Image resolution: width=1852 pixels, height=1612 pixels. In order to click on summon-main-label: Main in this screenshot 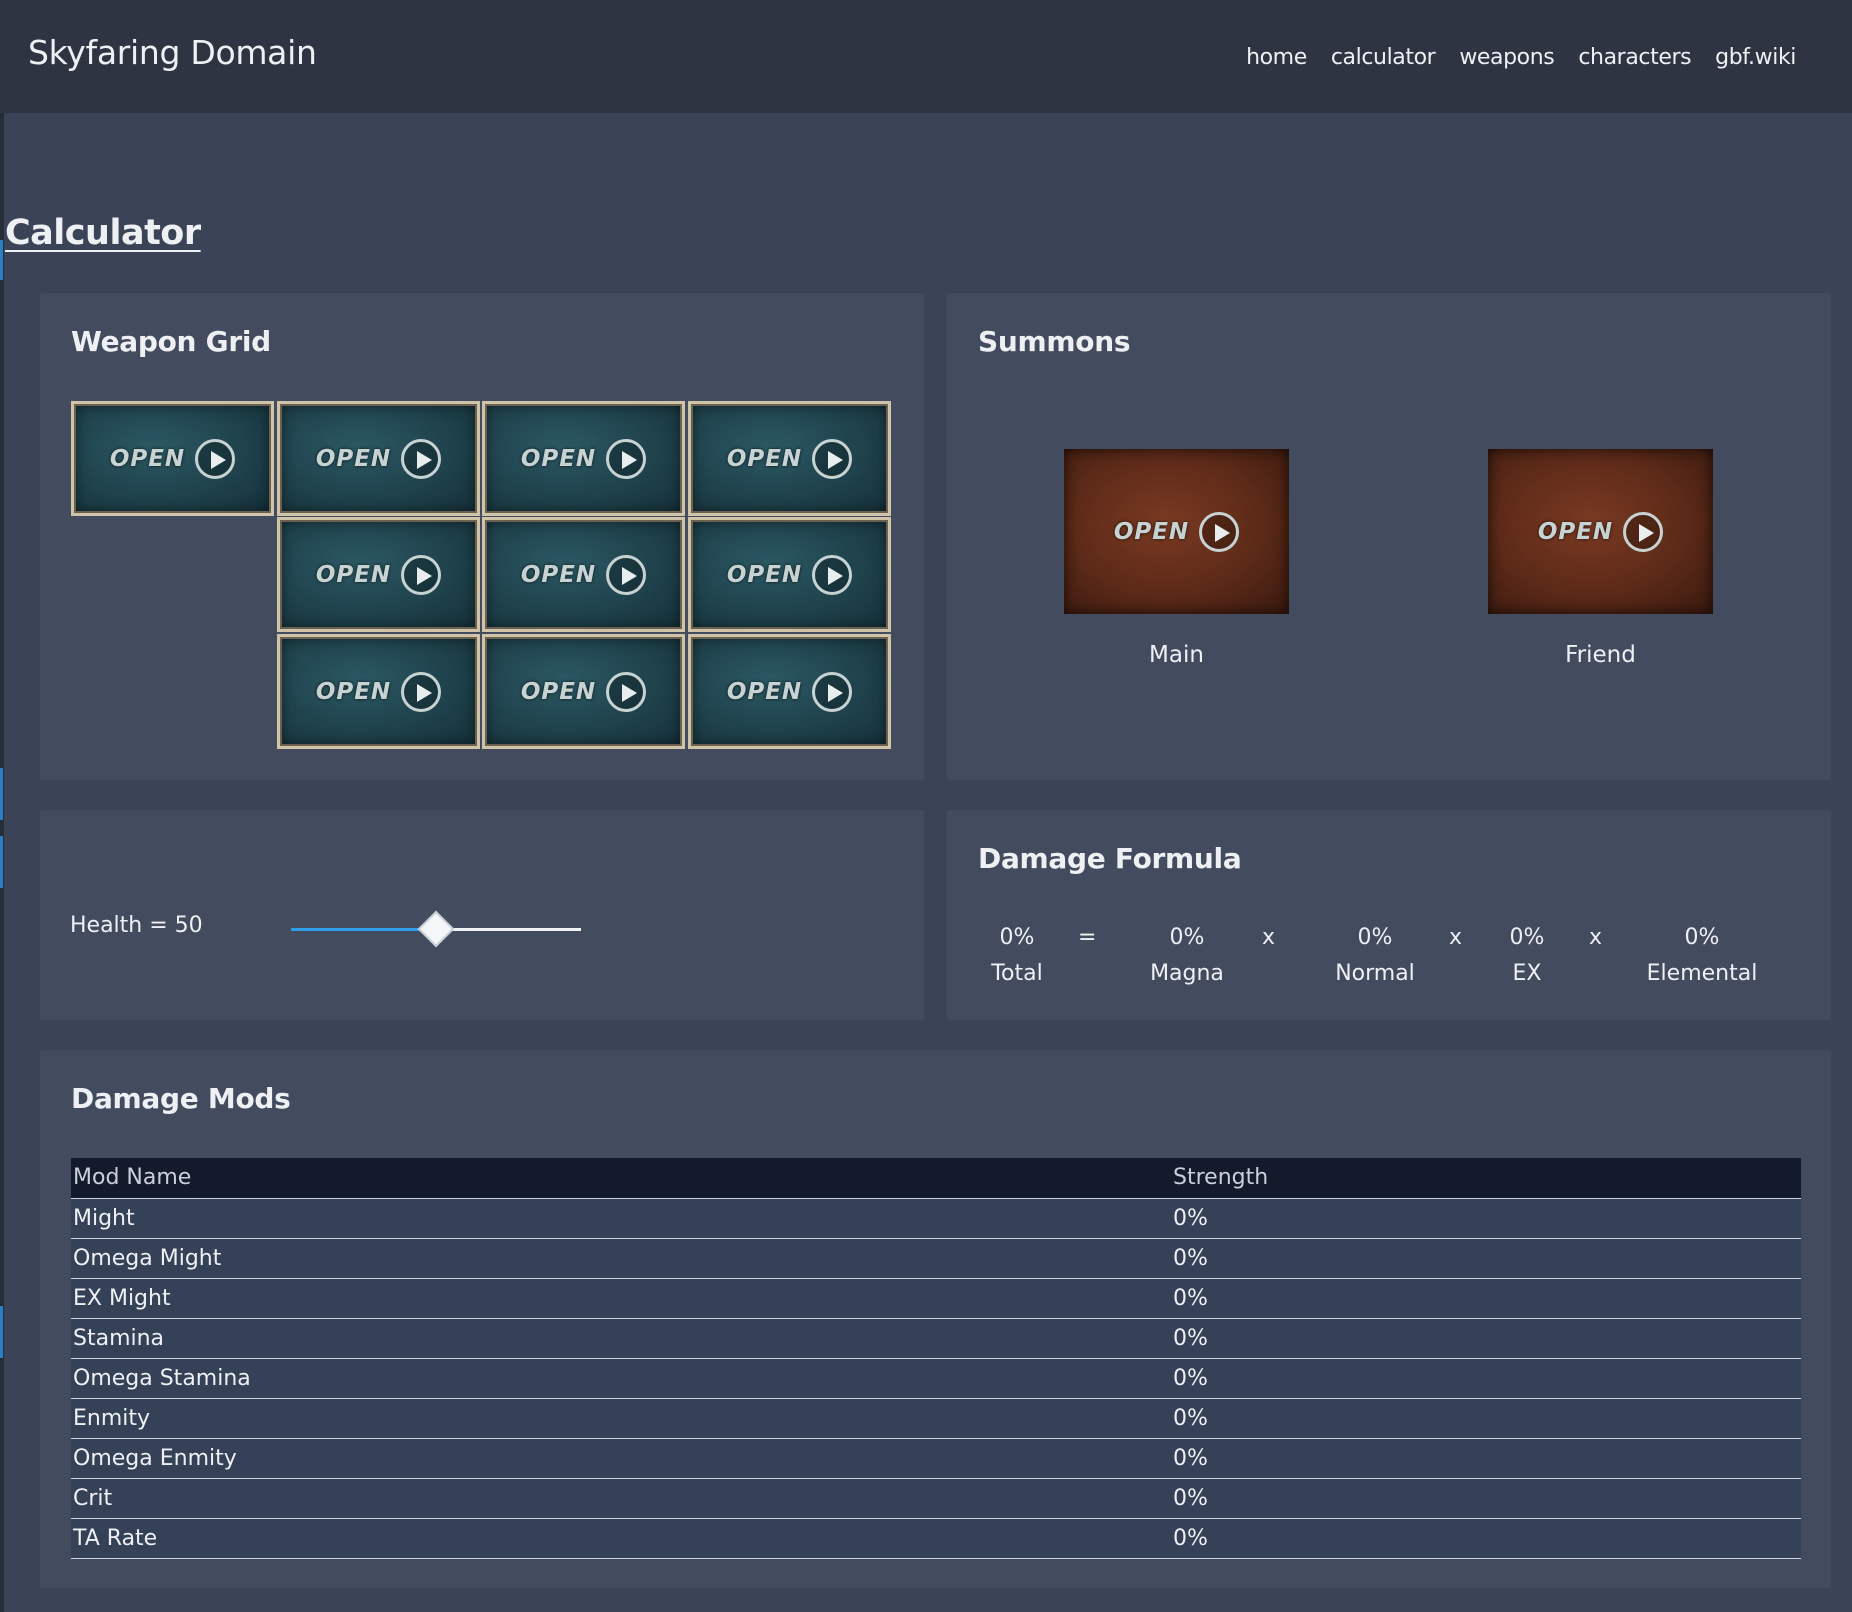, I will do `click(1176, 655)`.